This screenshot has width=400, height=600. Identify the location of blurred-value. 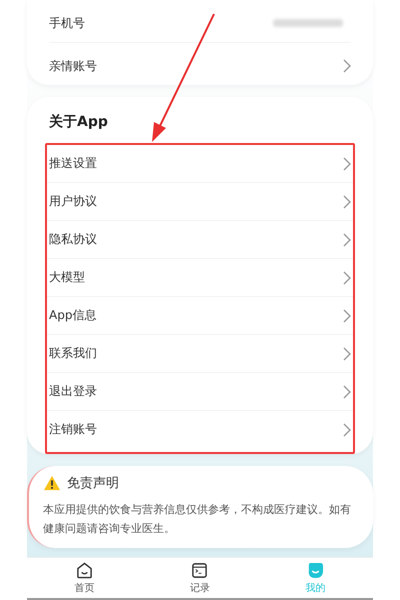
(308, 23).